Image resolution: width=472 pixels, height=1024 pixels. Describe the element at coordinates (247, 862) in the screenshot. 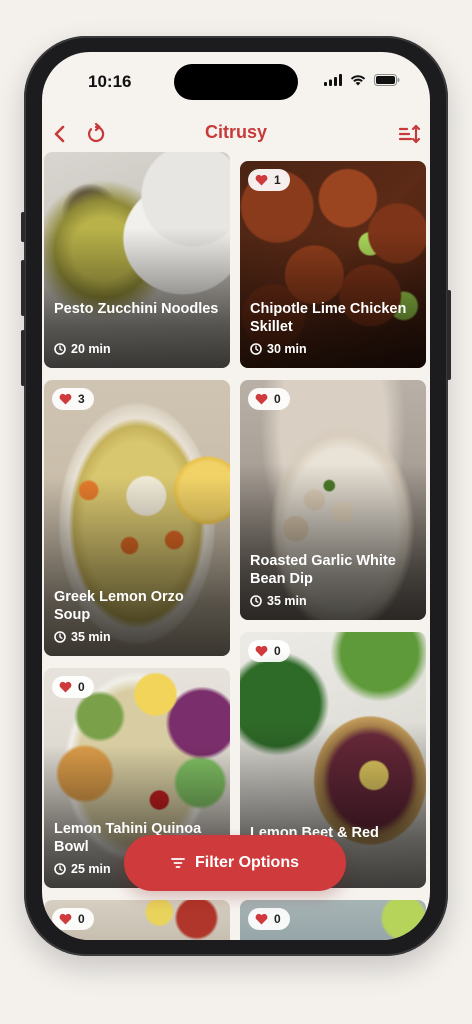

I see `filter-options-label: Filter Options` at that location.